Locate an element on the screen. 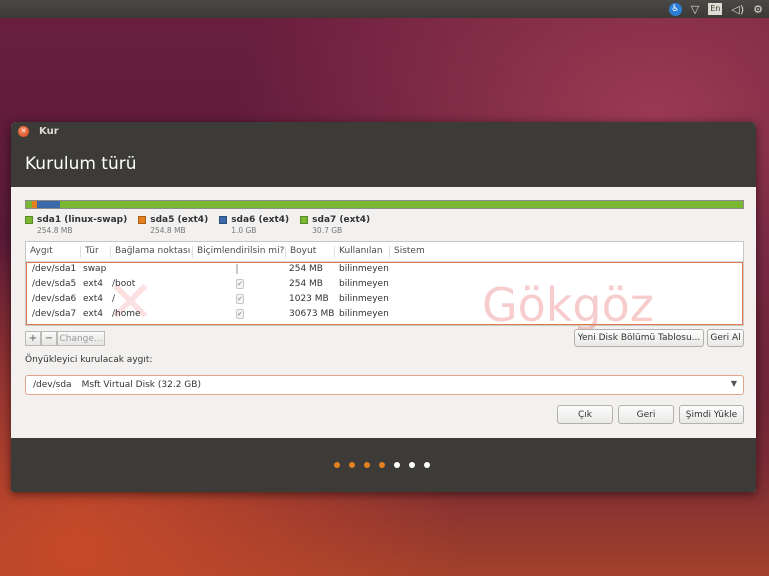  legend-item: sda7 (ext4) 30.7 GB is located at coordinates (335, 225).